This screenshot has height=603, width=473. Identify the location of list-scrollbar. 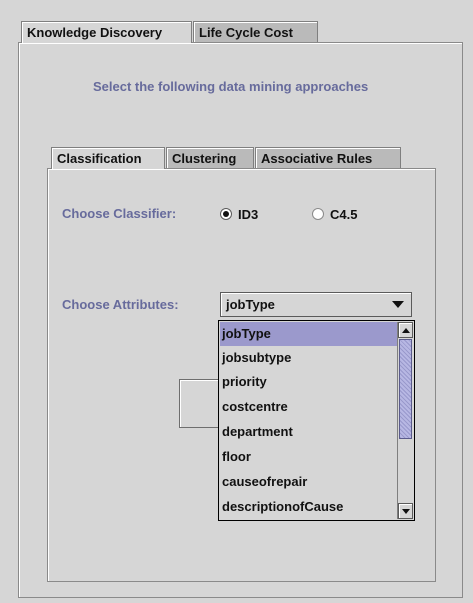
(405, 420).